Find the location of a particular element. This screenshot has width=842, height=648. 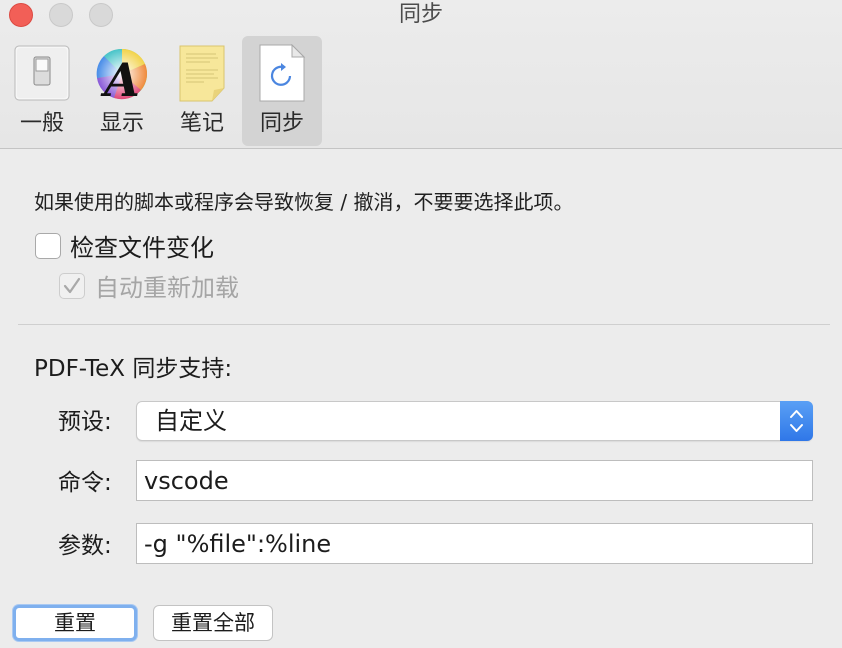

tab-sync-label: 同步 is located at coordinates (281, 123).